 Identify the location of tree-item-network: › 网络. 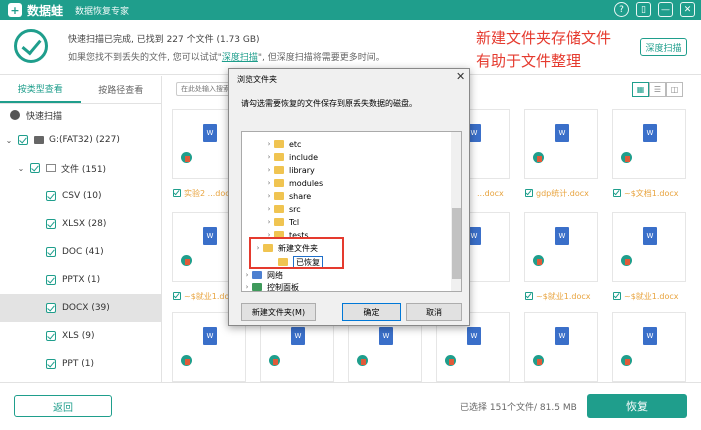
(262, 275).